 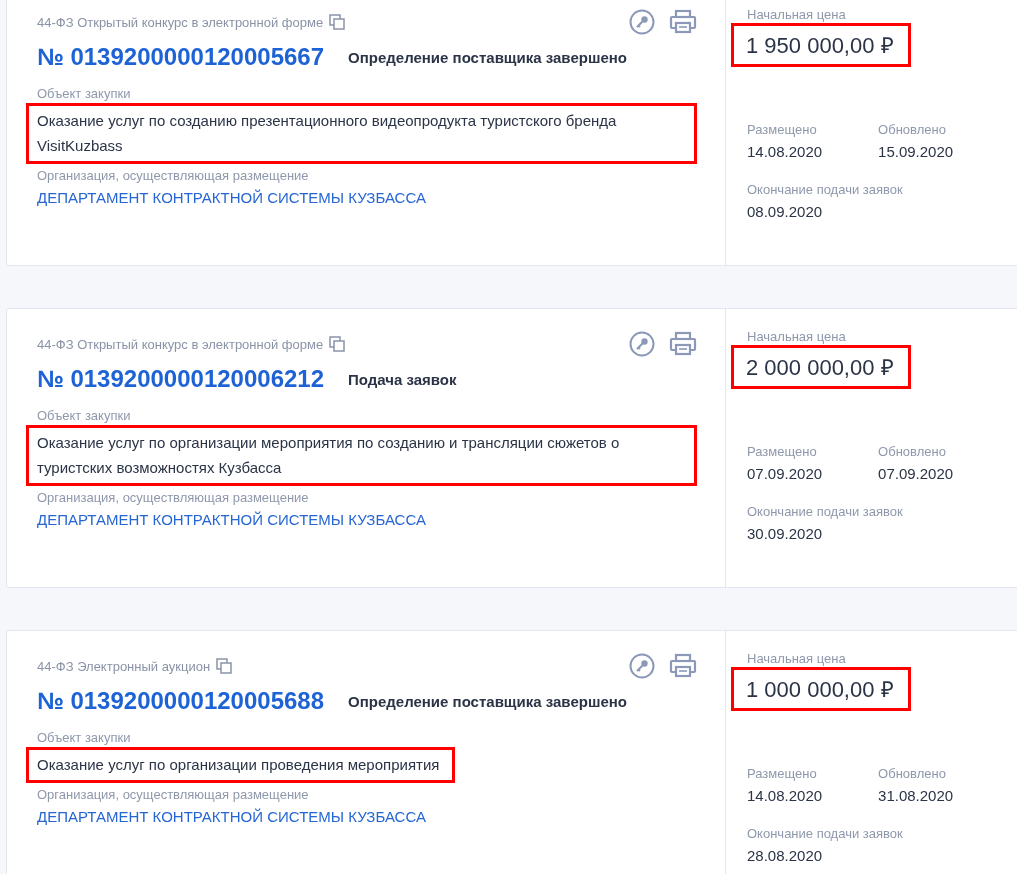 What do you see at coordinates (916, 795) in the screenshot?
I see `date-value: 31.08.2020` at bounding box center [916, 795].